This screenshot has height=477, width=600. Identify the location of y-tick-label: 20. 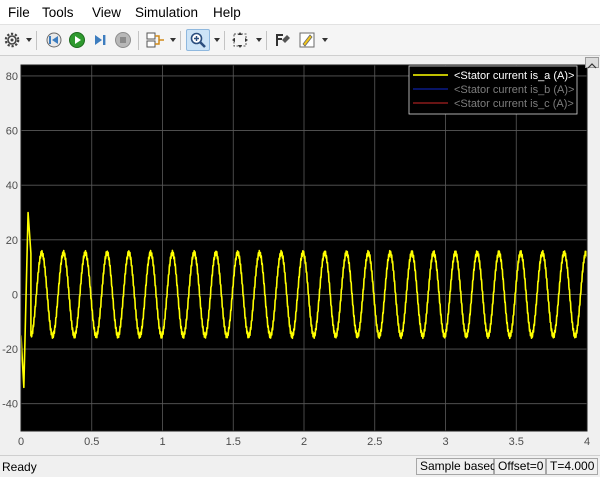
(12, 241).